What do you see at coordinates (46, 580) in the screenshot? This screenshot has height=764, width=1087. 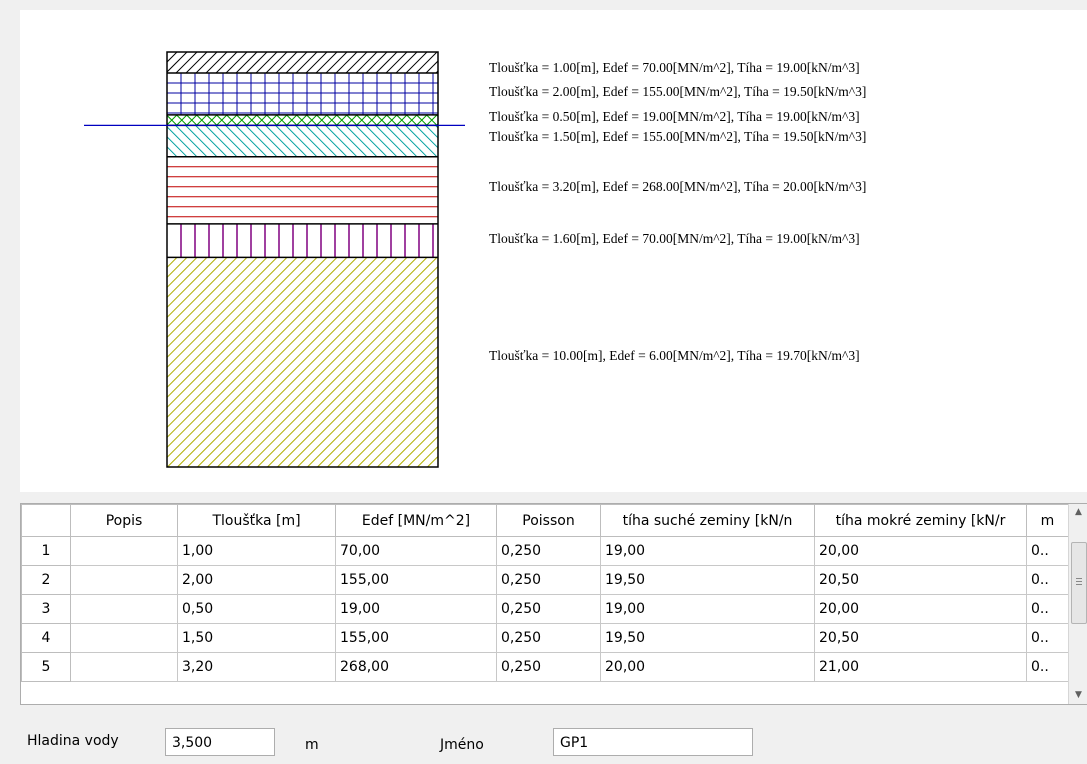 I see `row-number: 2` at bounding box center [46, 580].